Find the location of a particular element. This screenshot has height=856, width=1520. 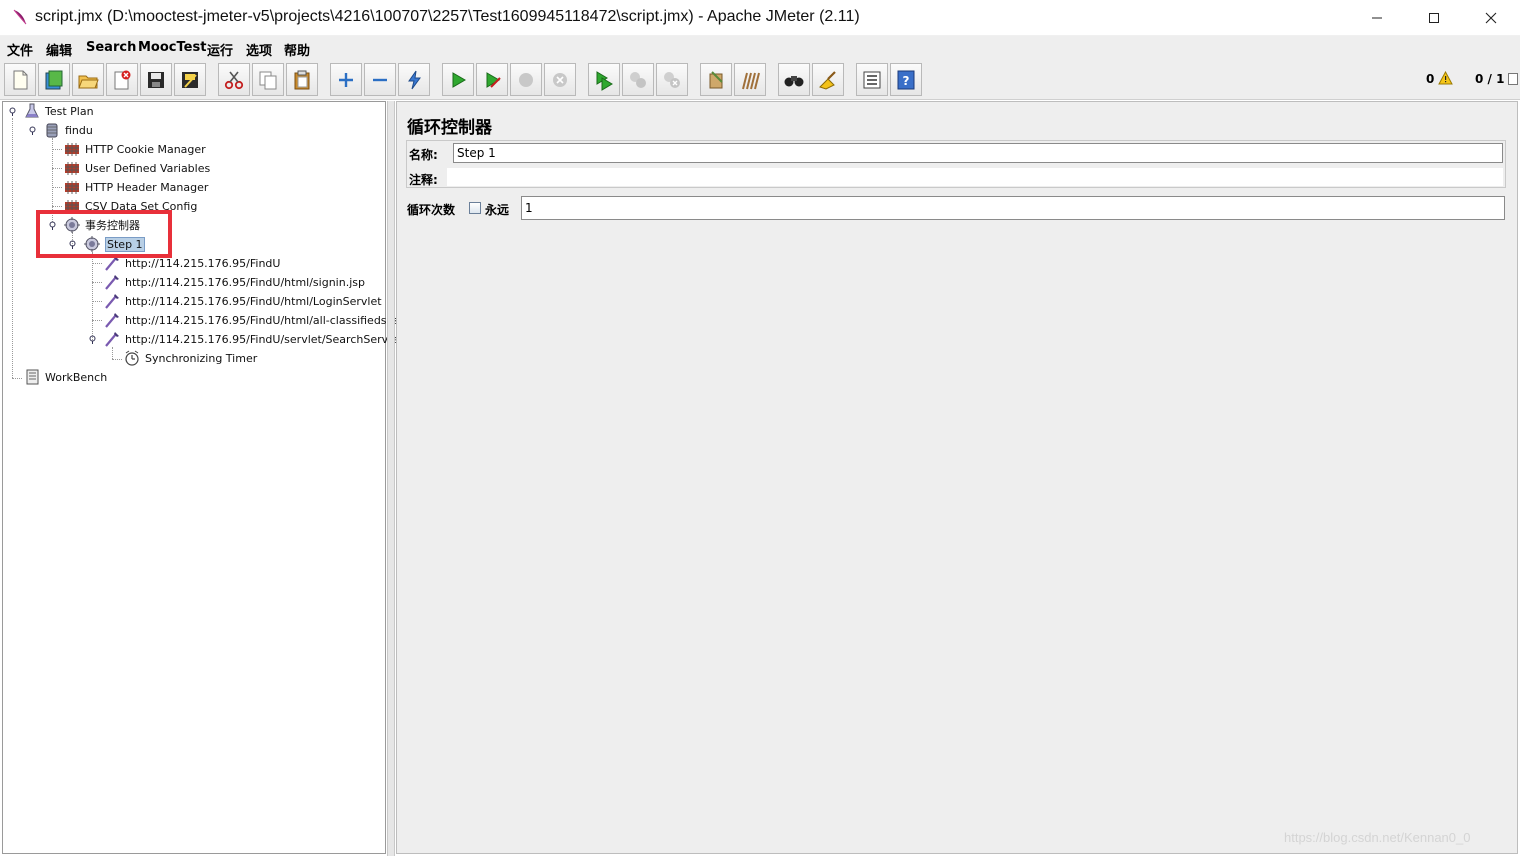

tree-node-cookie-manager: HTTP Cookie Manager is located at coordinates (134, 149).